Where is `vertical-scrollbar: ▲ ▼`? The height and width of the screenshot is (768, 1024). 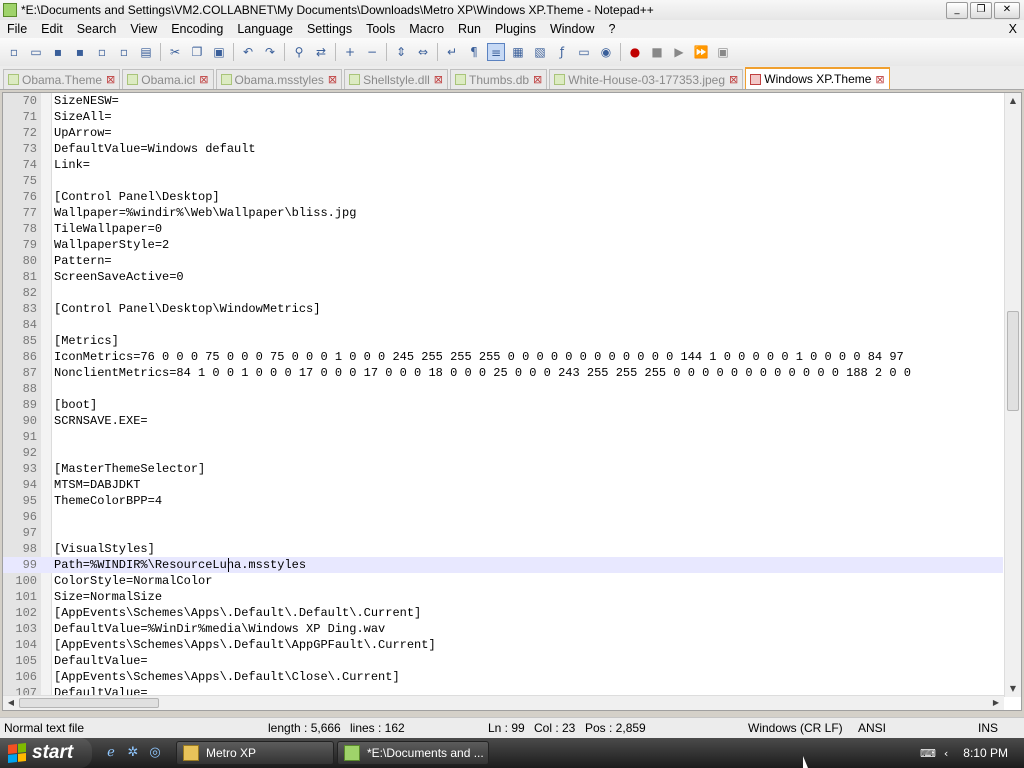
vertical-scrollbar: ▲ ▼ is located at coordinates (1012, 395).